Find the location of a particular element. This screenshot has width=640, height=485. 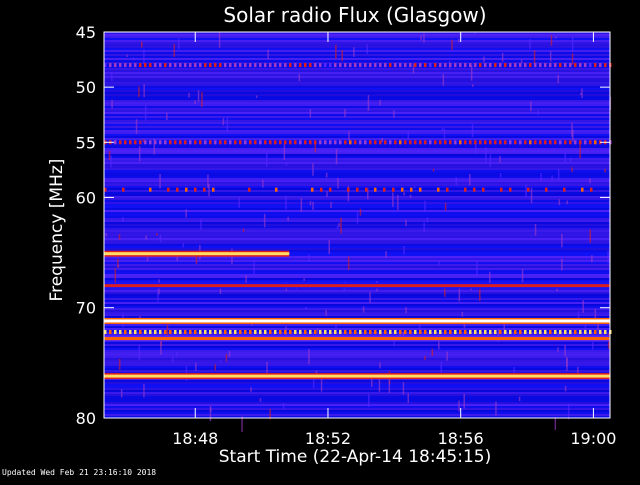

update-timestamp: Updated Wed Feb 21 23:16:10 2018 is located at coordinates (79, 472).